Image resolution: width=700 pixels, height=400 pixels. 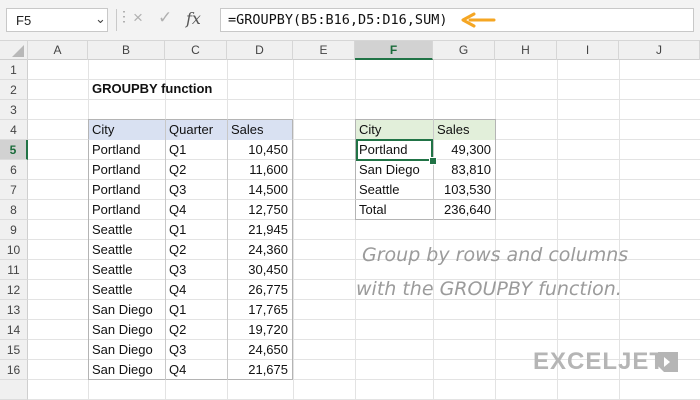 I want to click on exceljet-logo-icon, so click(x=668, y=362).